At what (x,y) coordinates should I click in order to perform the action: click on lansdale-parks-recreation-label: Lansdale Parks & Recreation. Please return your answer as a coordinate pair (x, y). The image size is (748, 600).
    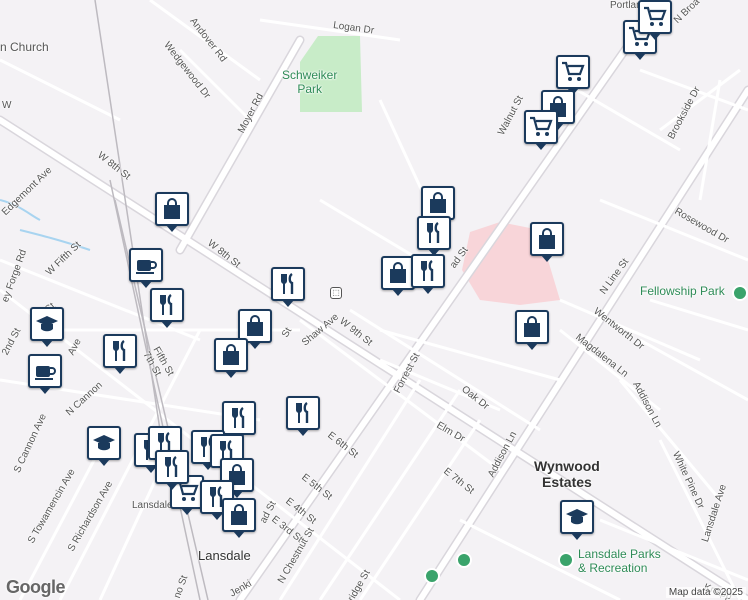
    Looking at the image, I should click on (619, 561).